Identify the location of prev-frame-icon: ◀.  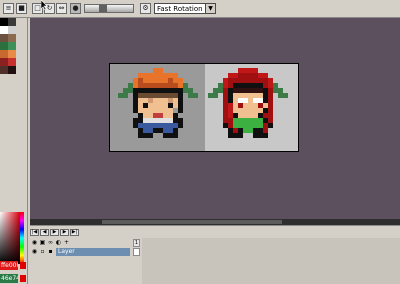
(44, 232).